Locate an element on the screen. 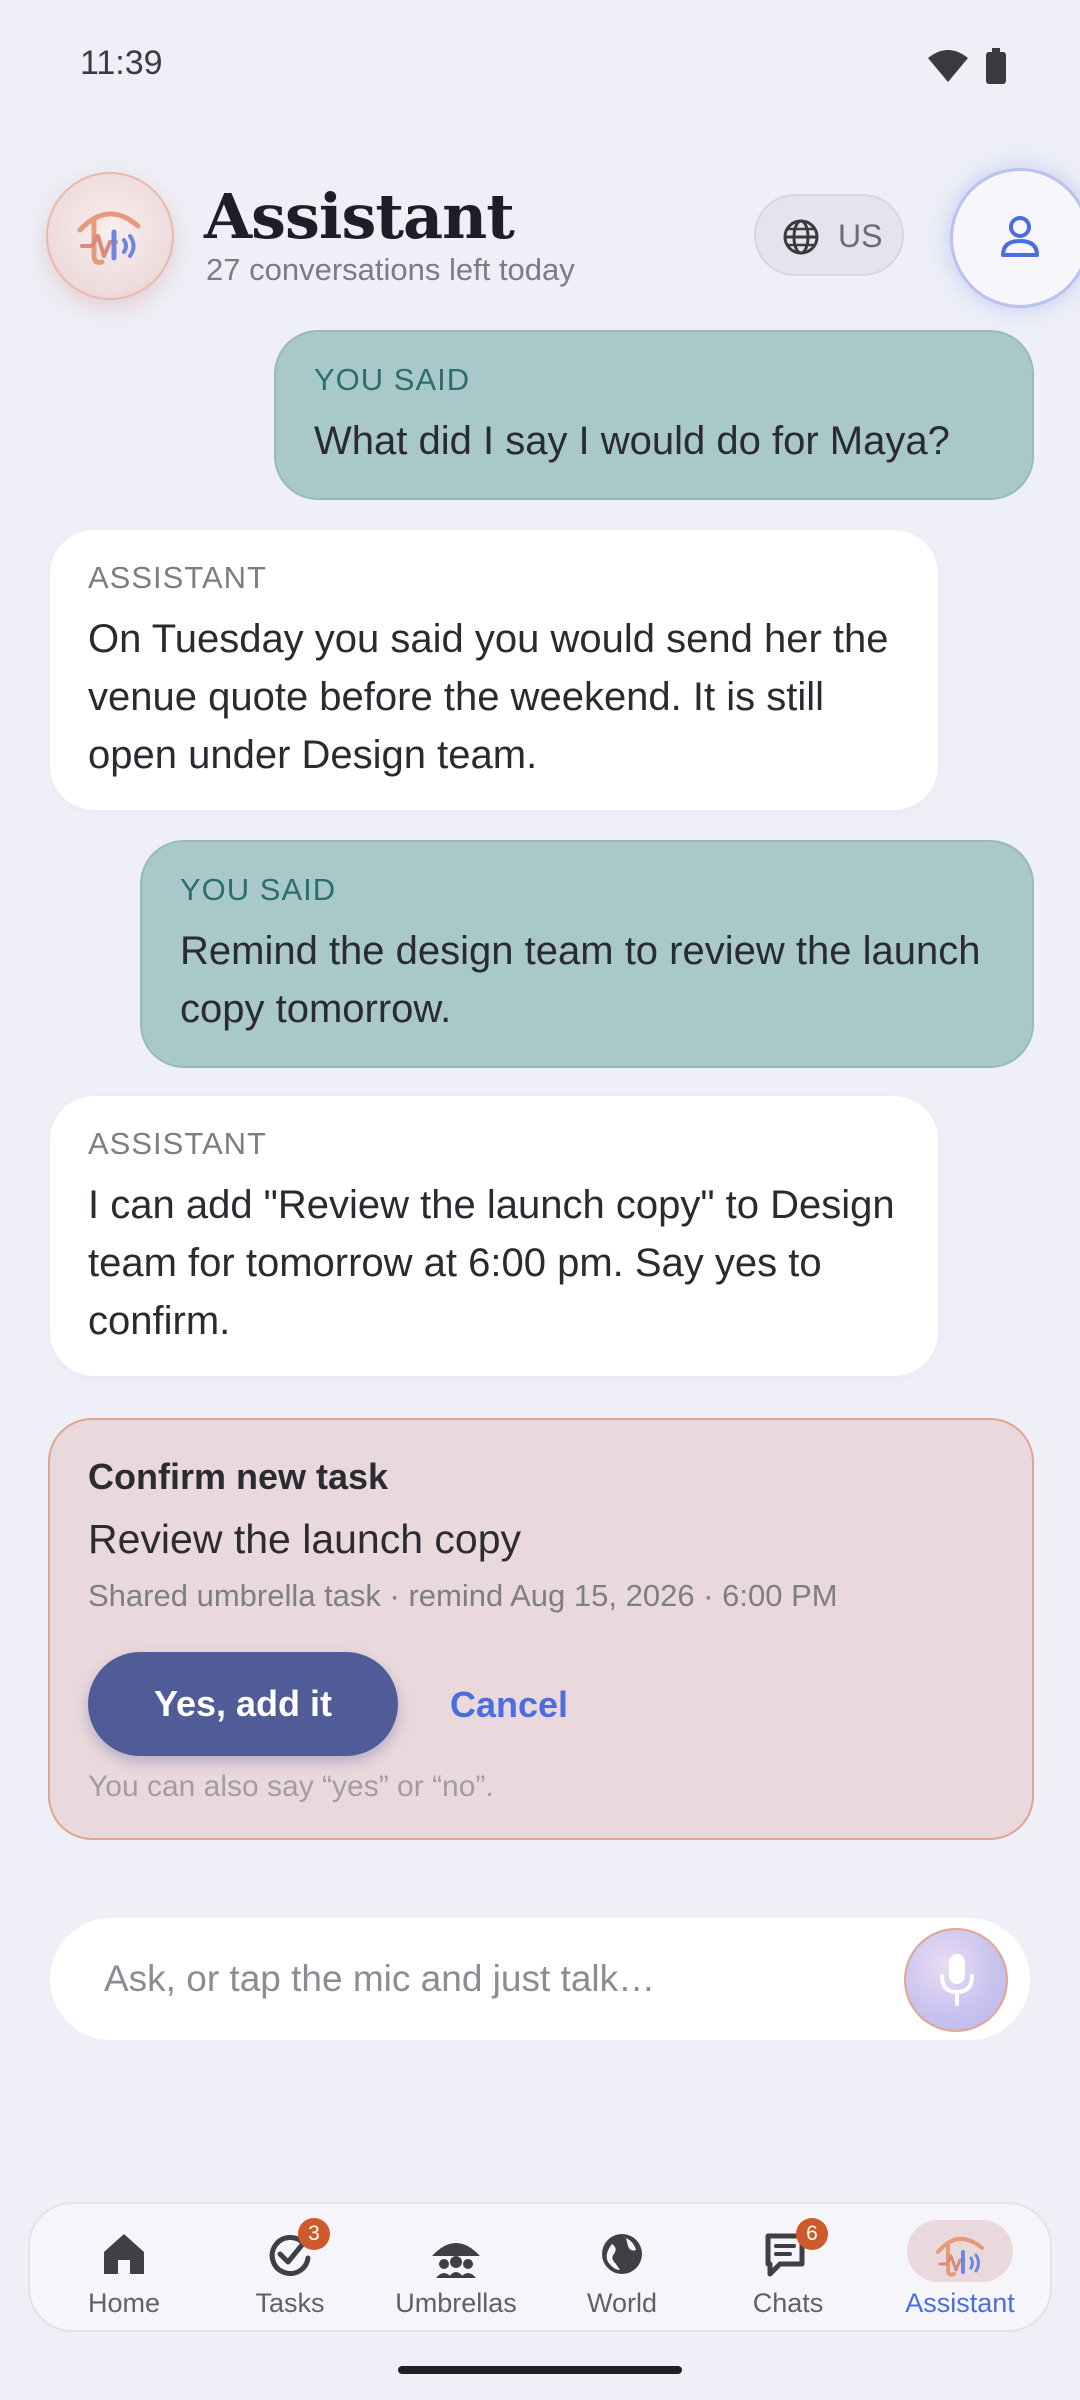  app-logo is located at coordinates (110, 236).